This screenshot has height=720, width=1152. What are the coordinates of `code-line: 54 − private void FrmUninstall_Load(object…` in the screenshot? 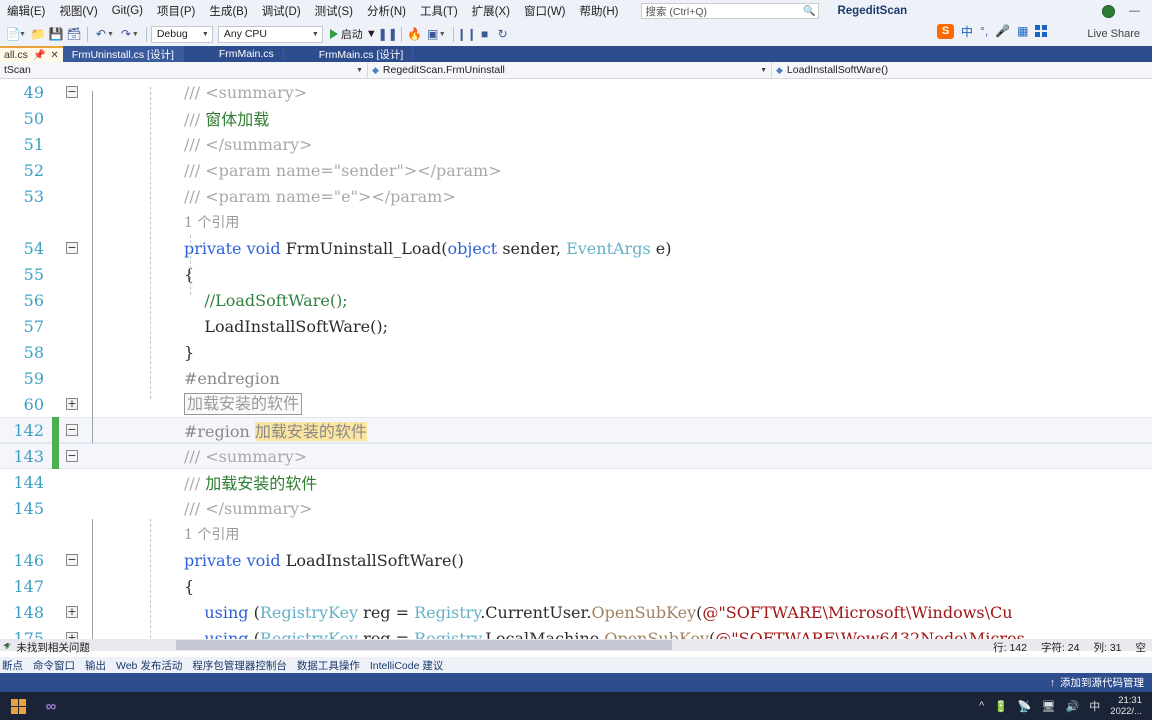 It's located at (576, 248).